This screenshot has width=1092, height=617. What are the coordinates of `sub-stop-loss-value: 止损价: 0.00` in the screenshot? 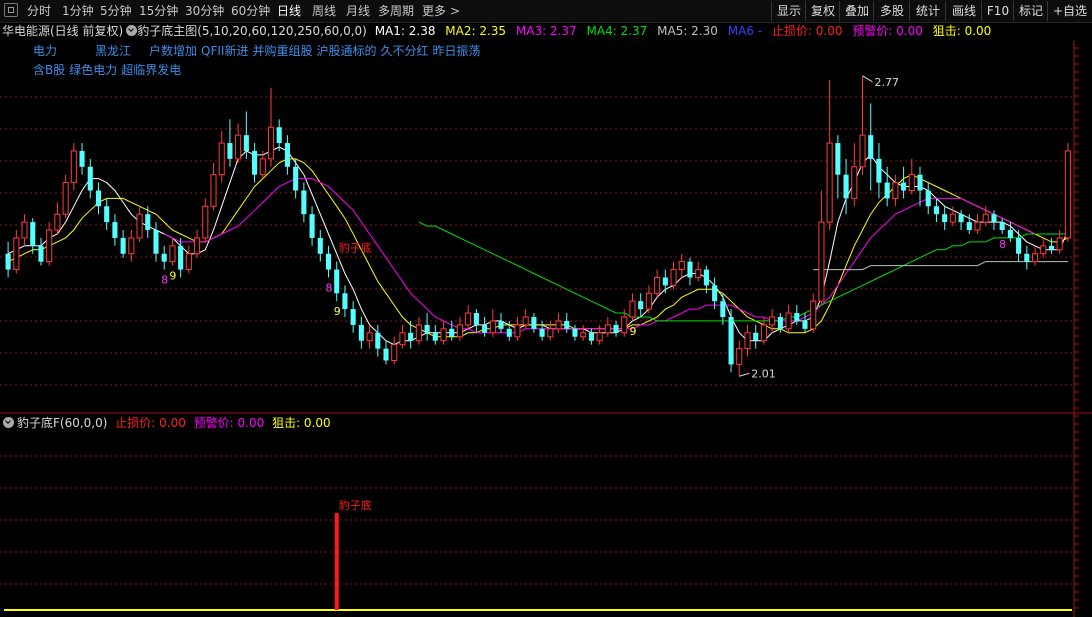 It's located at (150, 423).